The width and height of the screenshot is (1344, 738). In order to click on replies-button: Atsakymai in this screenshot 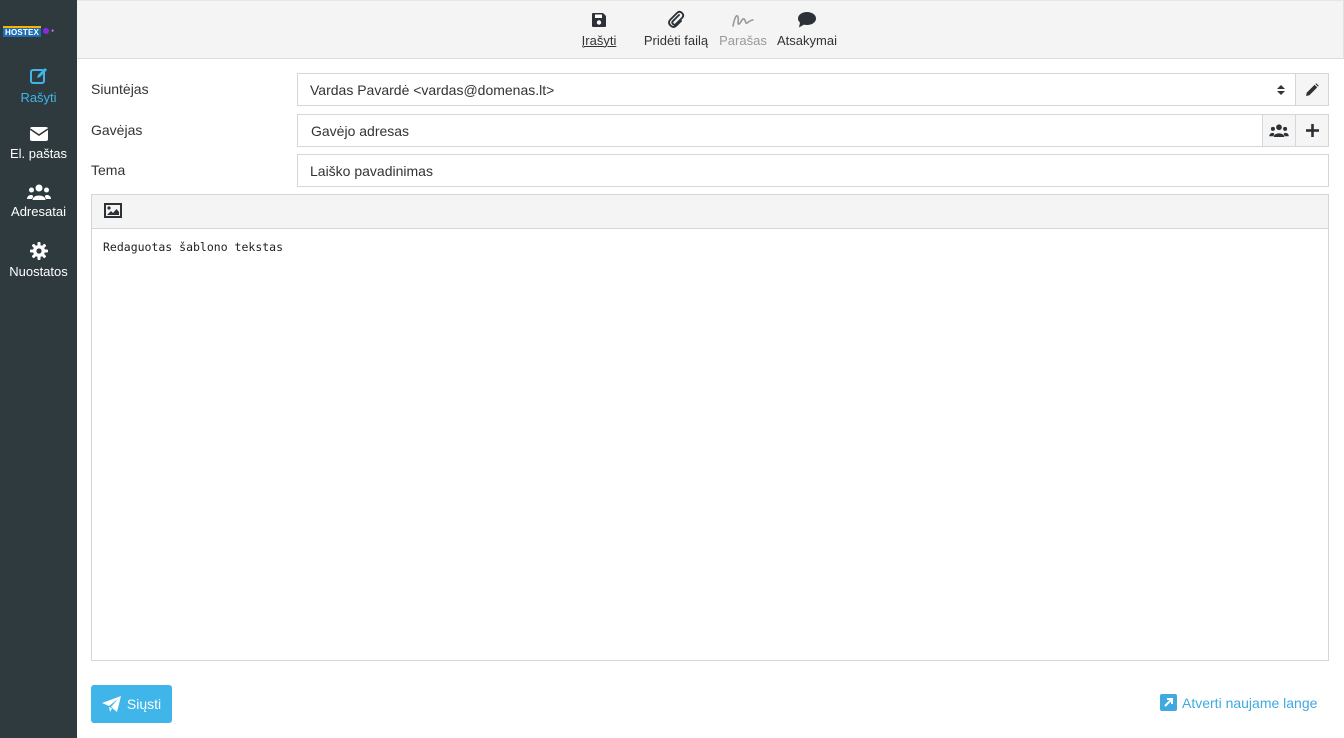, I will do `click(807, 29)`.